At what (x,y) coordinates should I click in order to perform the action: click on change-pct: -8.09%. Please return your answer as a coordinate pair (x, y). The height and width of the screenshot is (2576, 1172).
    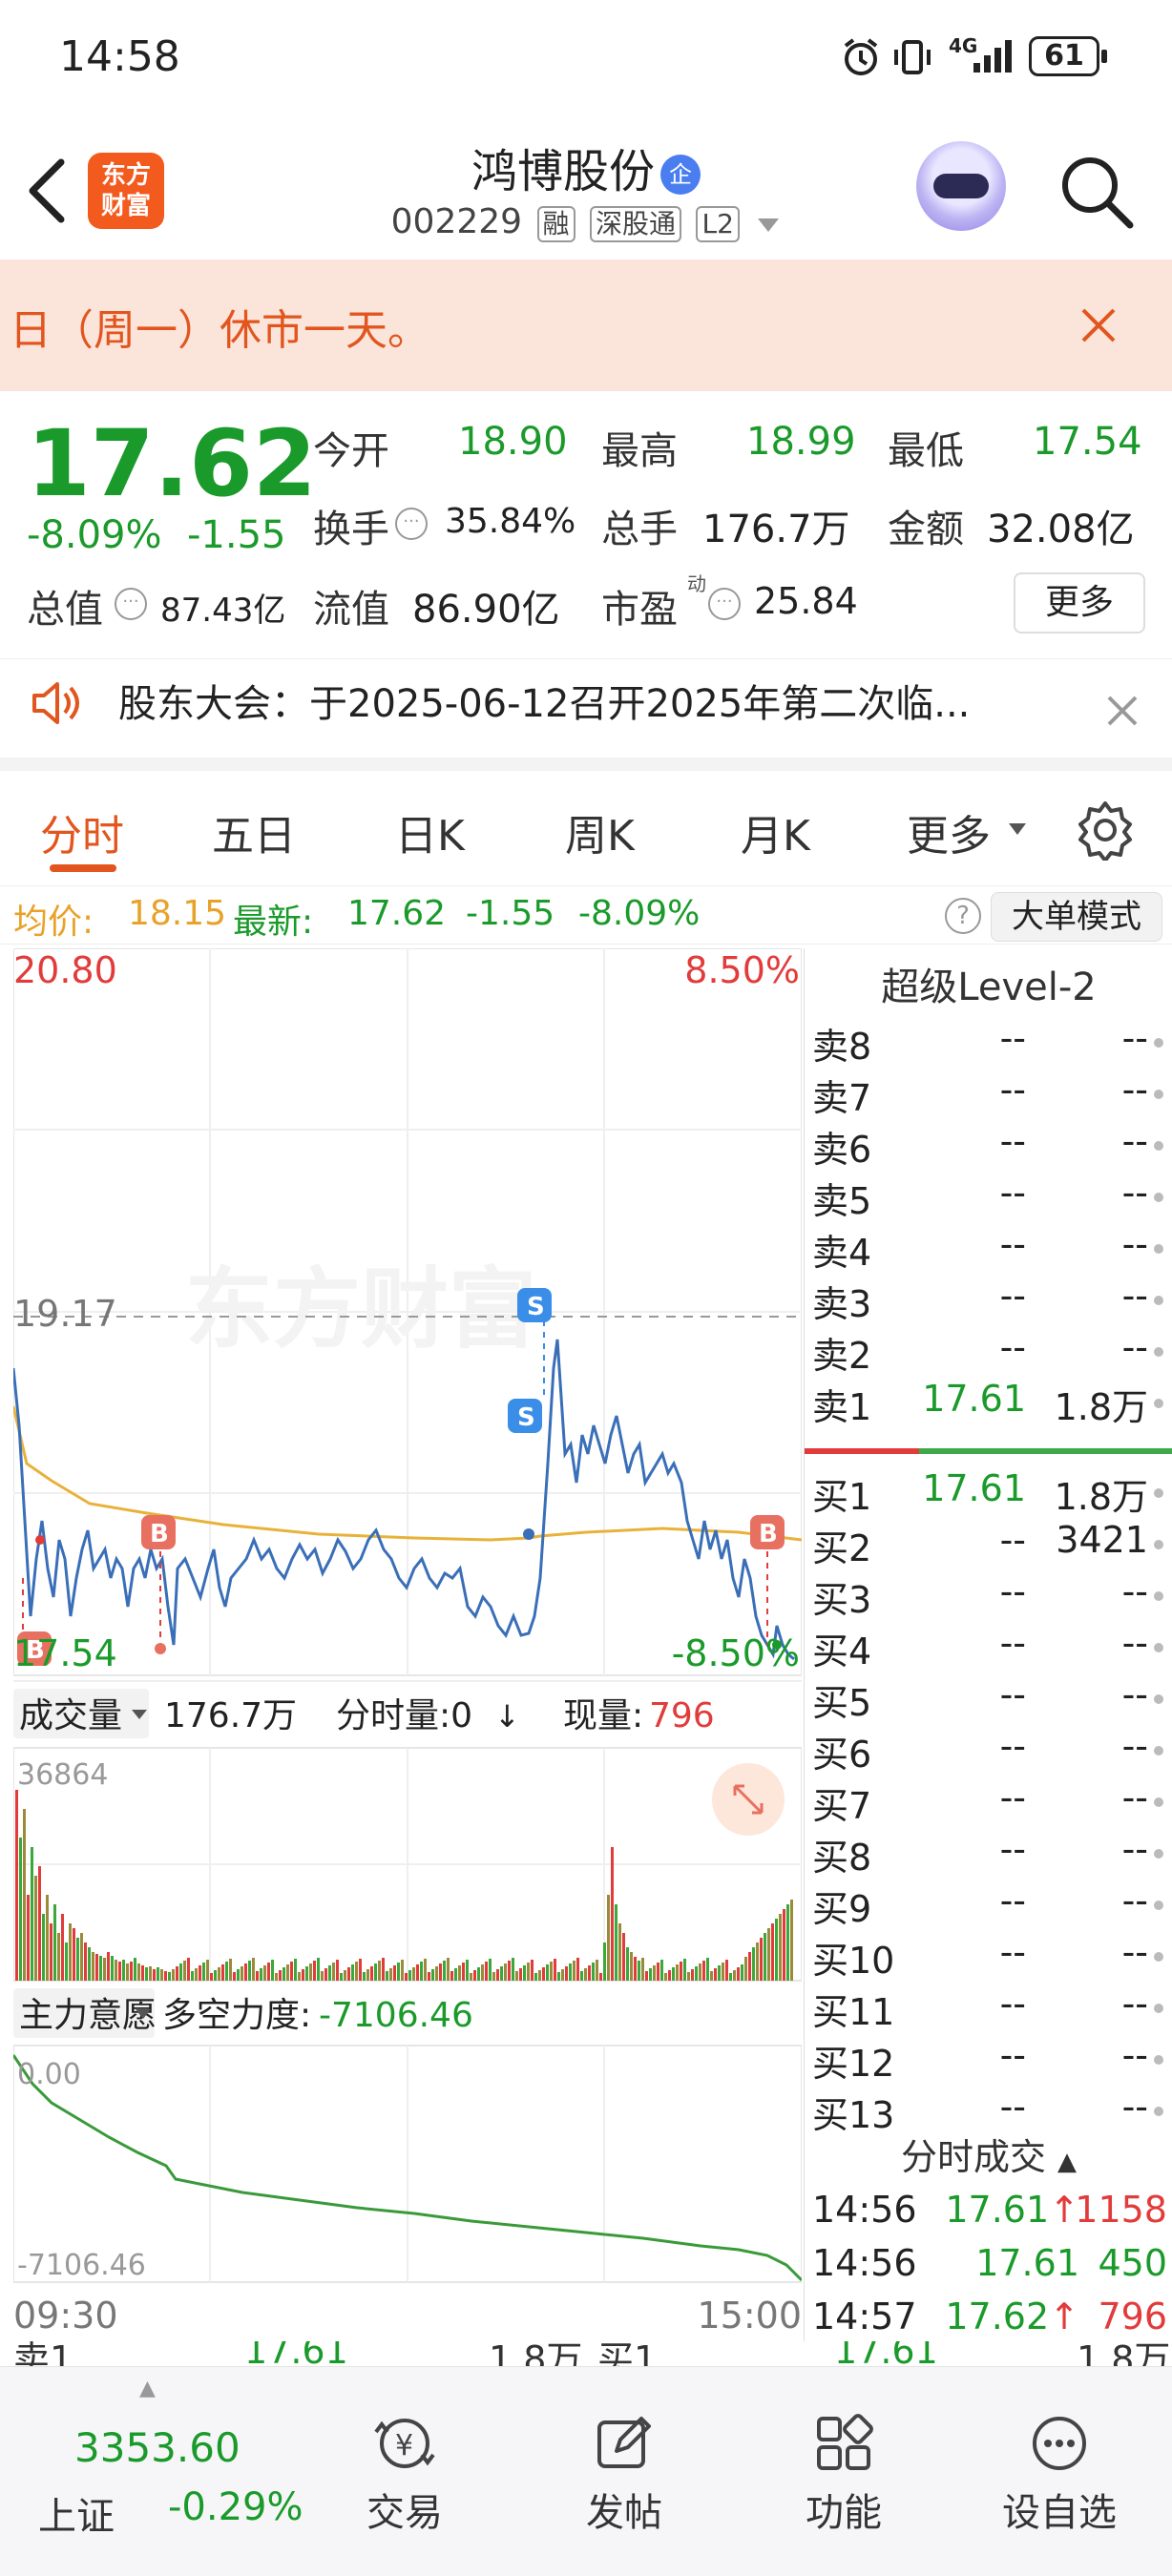
    Looking at the image, I should click on (94, 535).